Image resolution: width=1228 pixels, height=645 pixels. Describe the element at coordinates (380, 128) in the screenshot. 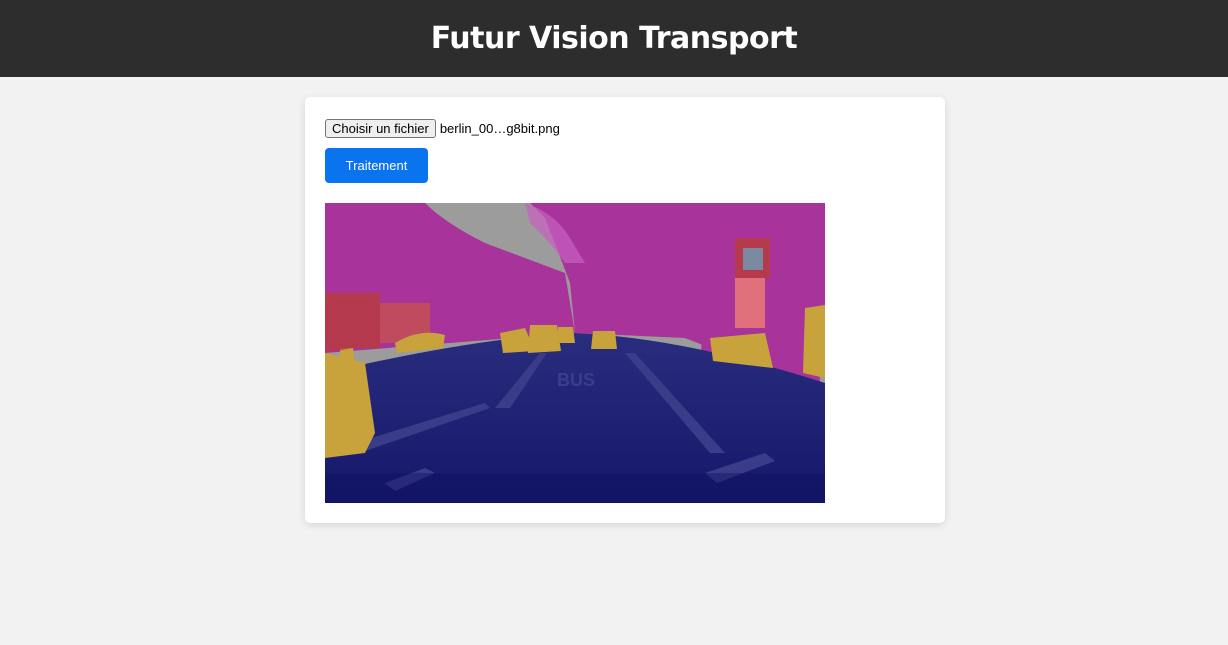

I see `choose-file-button: Choisir un fichier` at that location.